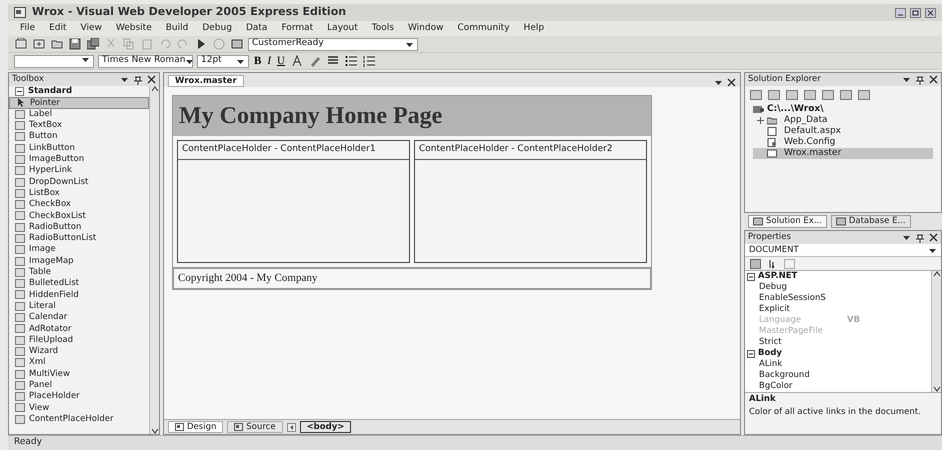 The width and height of the screenshot is (942, 450). I want to click on toolbox-item: Xml, so click(79, 362).